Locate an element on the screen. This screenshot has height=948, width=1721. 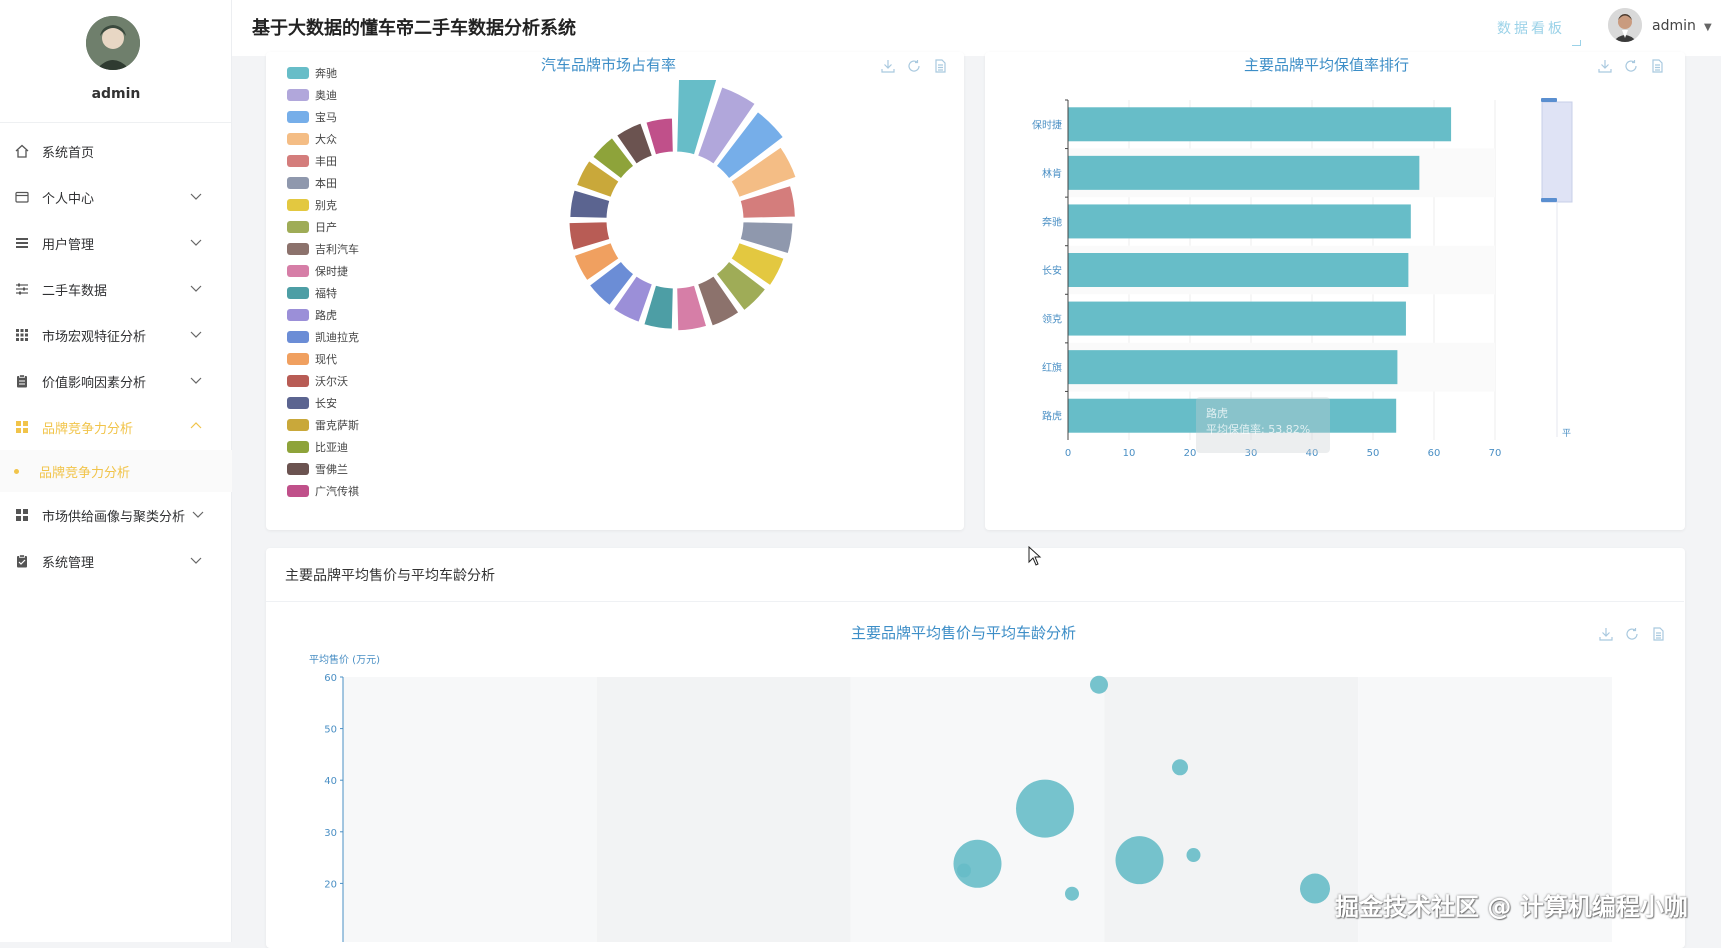
sidebar-item-system-management: 系统管理 is located at coordinates (116, 561).